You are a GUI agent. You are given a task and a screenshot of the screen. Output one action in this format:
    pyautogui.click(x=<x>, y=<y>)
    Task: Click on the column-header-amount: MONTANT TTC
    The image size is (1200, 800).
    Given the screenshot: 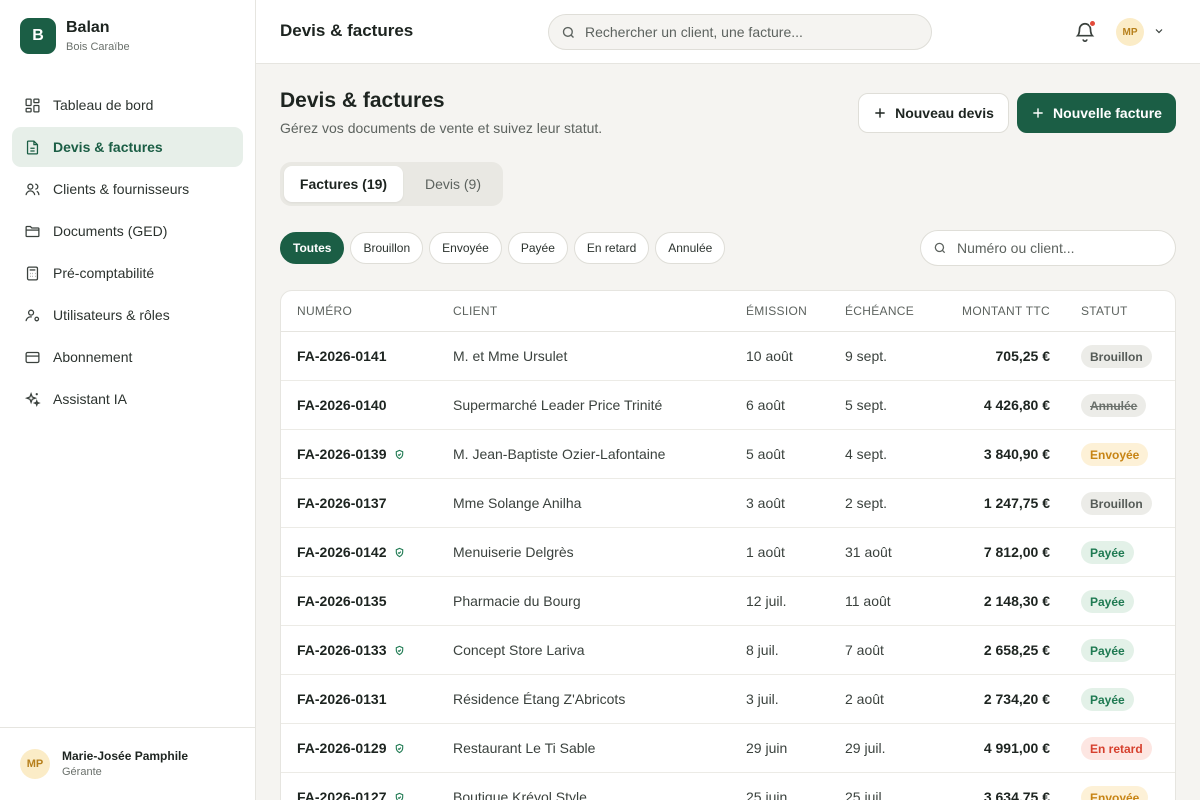 What is the action you would take?
    pyautogui.click(x=1006, y=311)
    